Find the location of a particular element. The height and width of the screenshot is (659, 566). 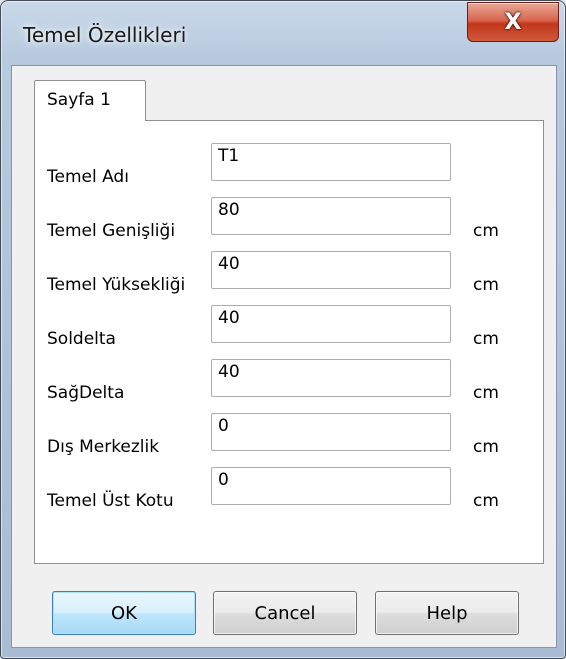

dis-merkezlik-input is located at coordinates (331, 432).